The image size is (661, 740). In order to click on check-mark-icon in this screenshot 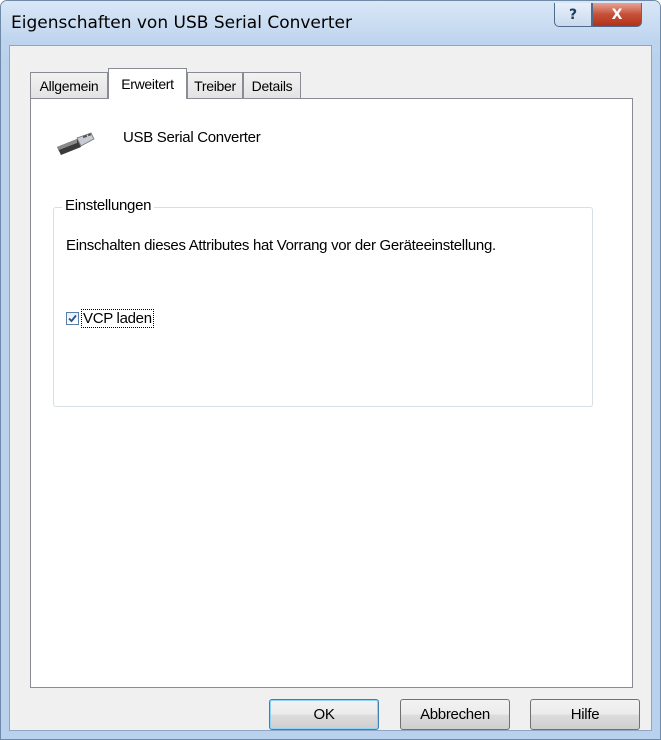, I will do `click(72, 318)`.